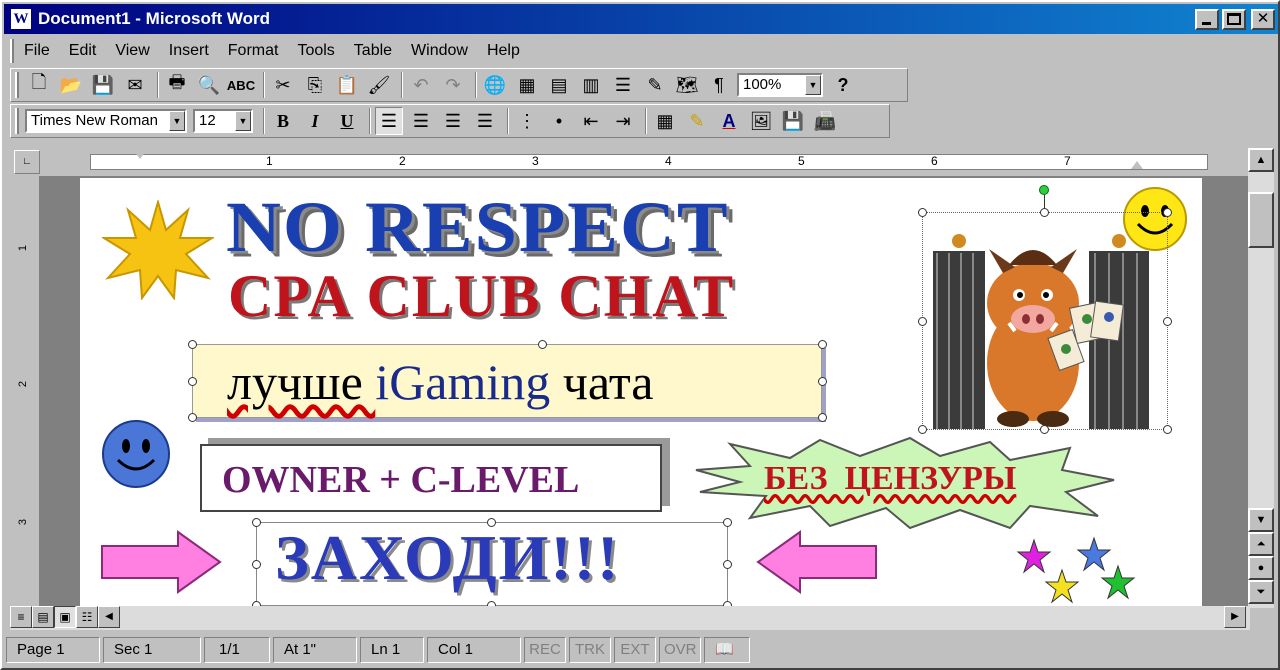  What do you see at coordinates (177, 85) in the screenshot?
I see `print-icon: 🖶` at bounding box center [177, 85].